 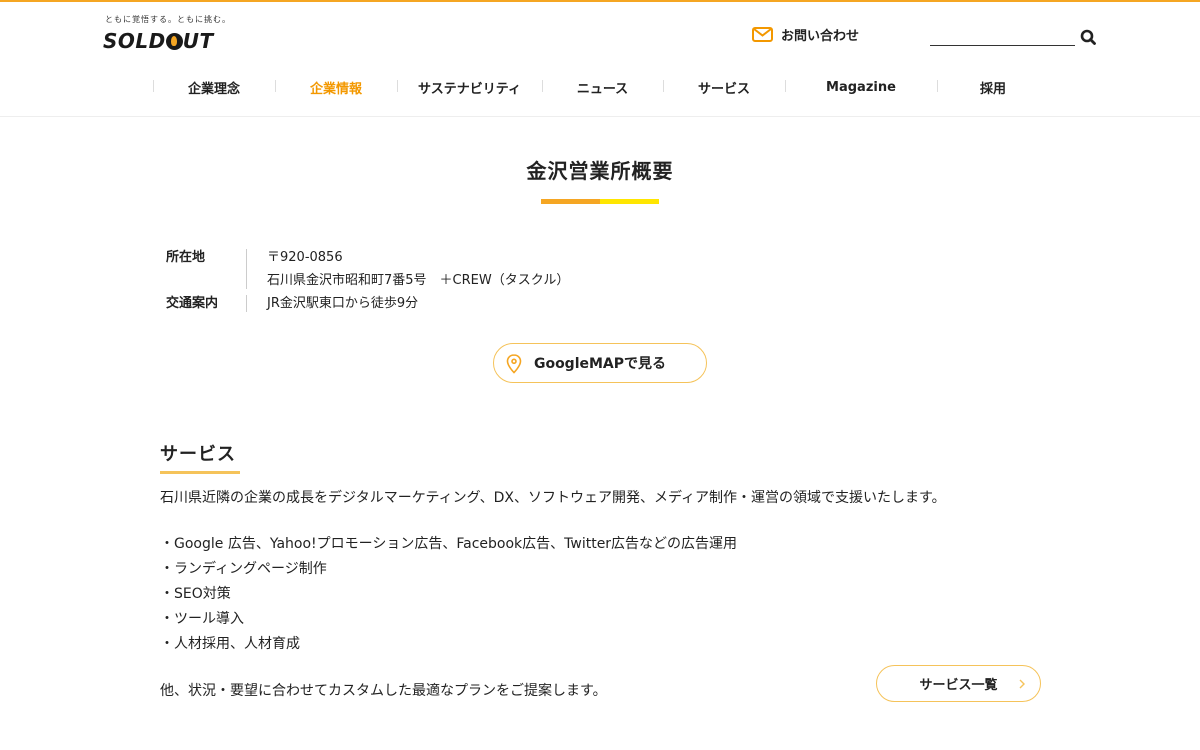 I want to click on map-pin-icon, so click(x=514, y=364).